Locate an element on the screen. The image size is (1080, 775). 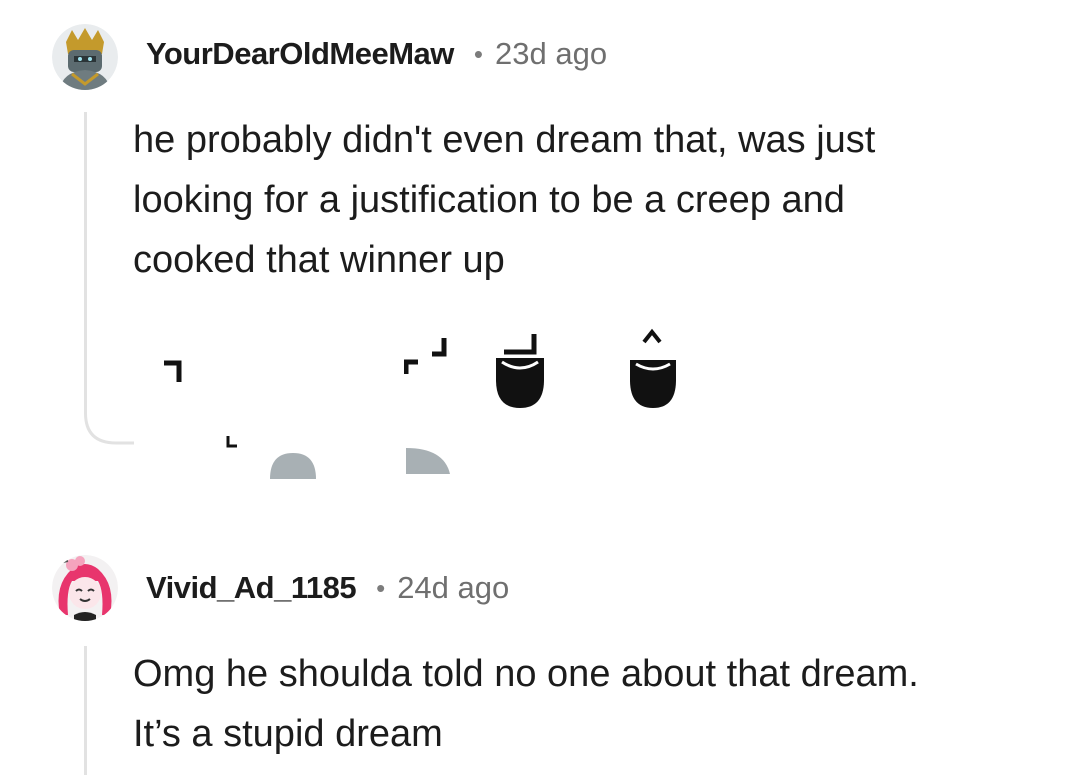
more-options-icon is located at coordinates (428, 461).